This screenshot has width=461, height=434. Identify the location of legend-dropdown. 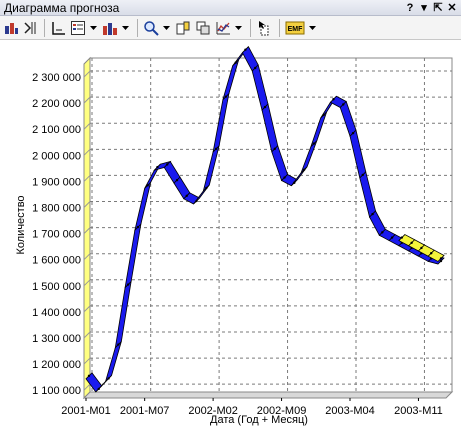
(93, 28).